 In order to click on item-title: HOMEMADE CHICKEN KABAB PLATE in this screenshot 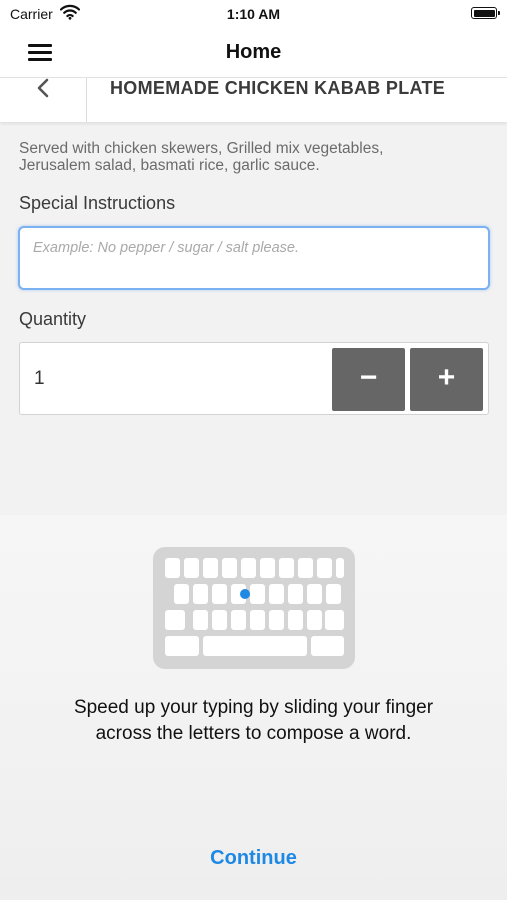, I will do `click(278, 88)`.